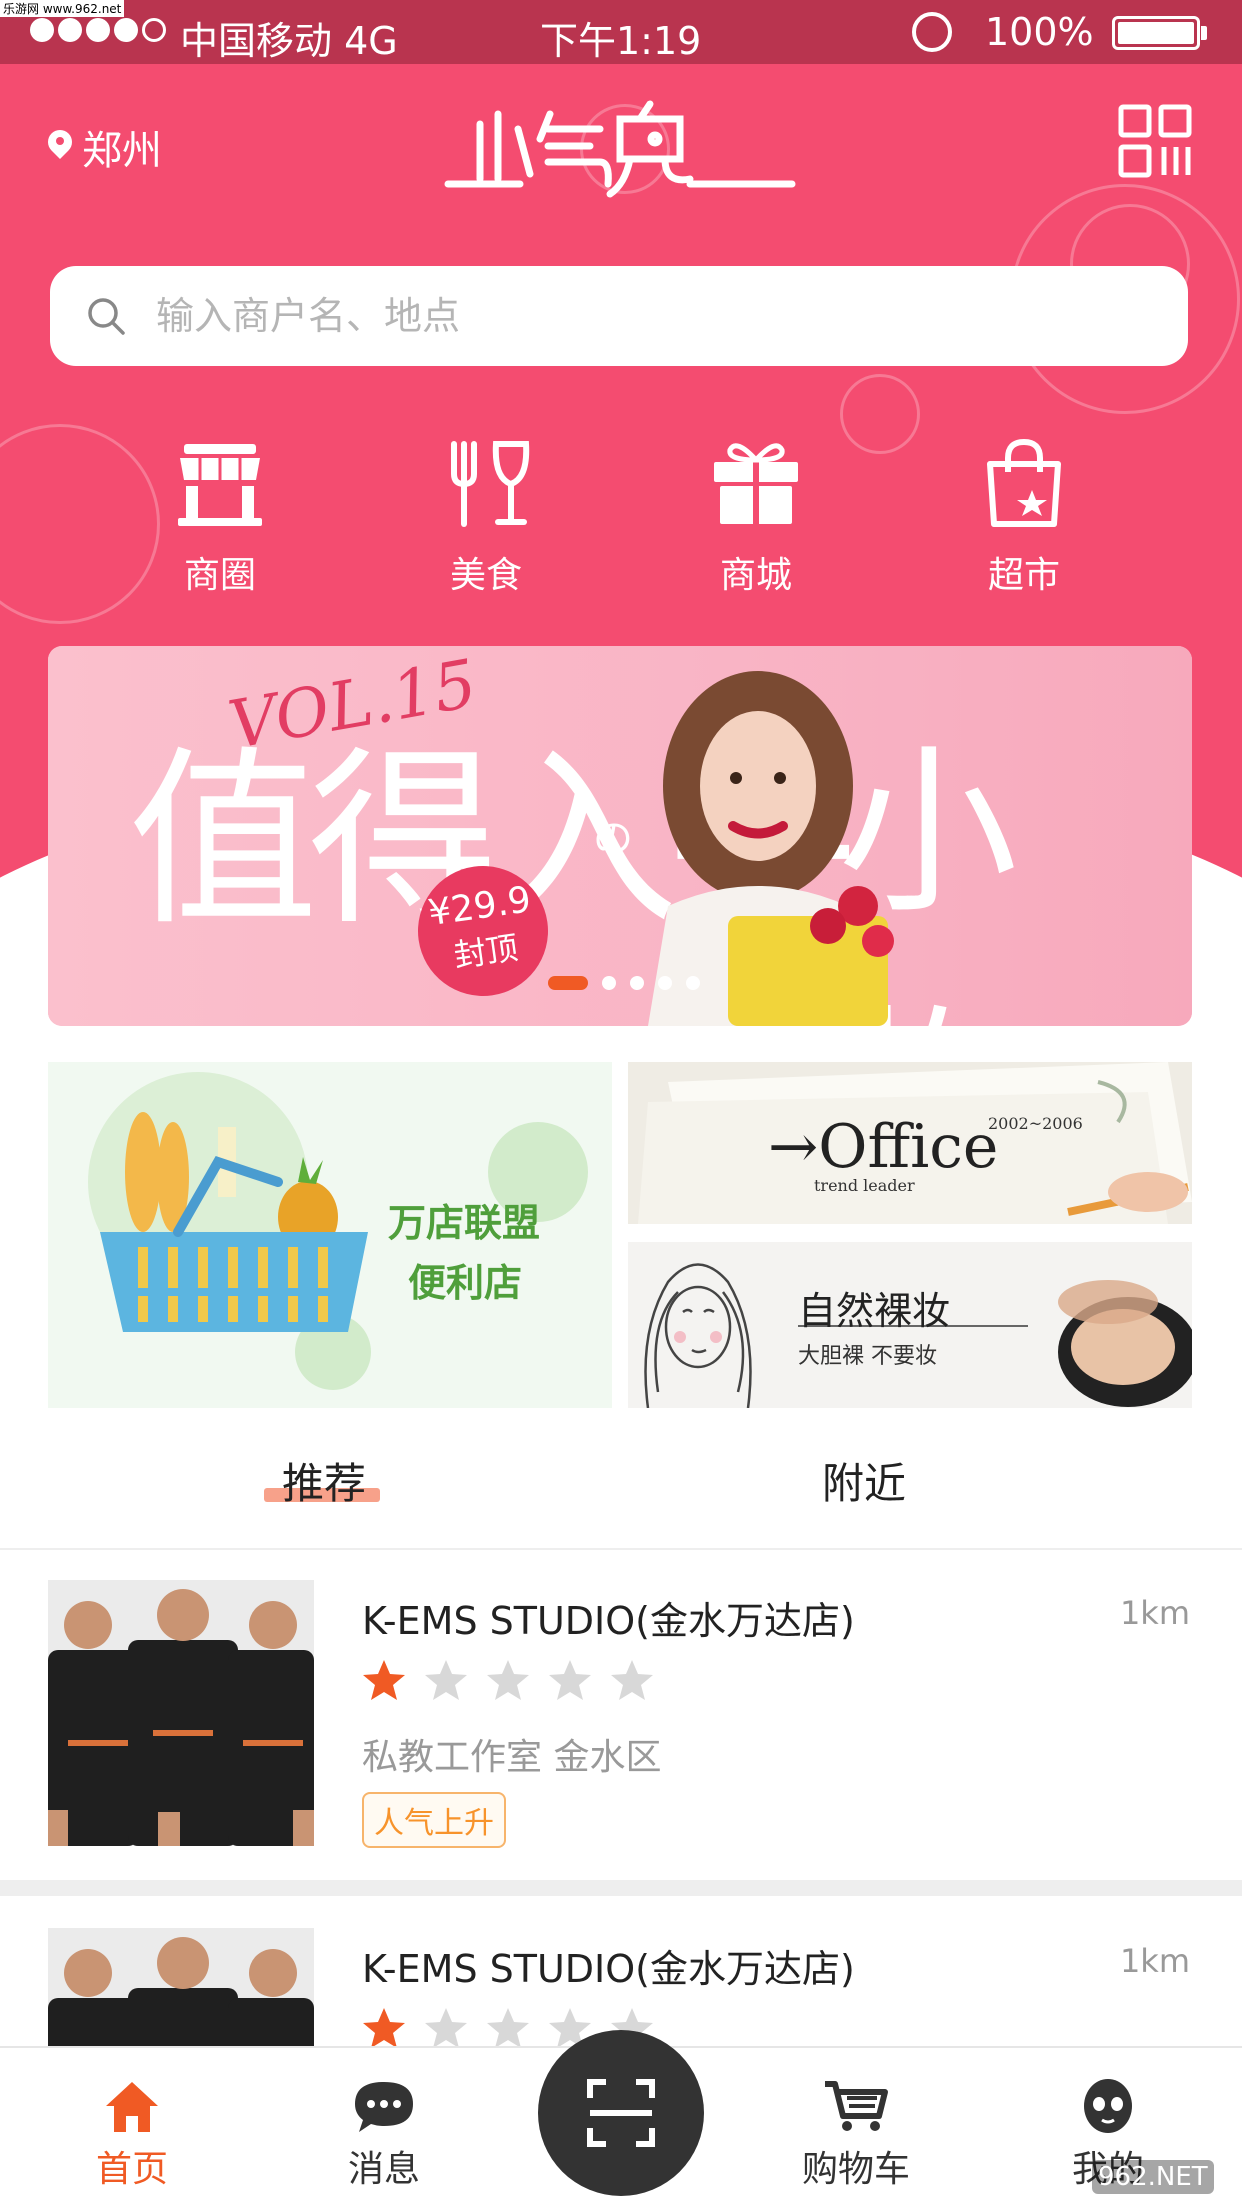  Describe the element at coordinates (606, 316) in the screenshot. I see `search-input` at that location.